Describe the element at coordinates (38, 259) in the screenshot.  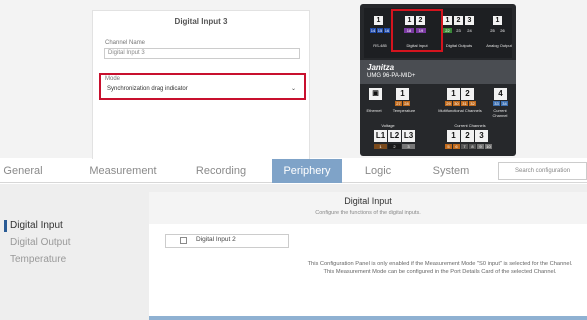
I see `sidebar-item-temperature: Temperature` at that location.